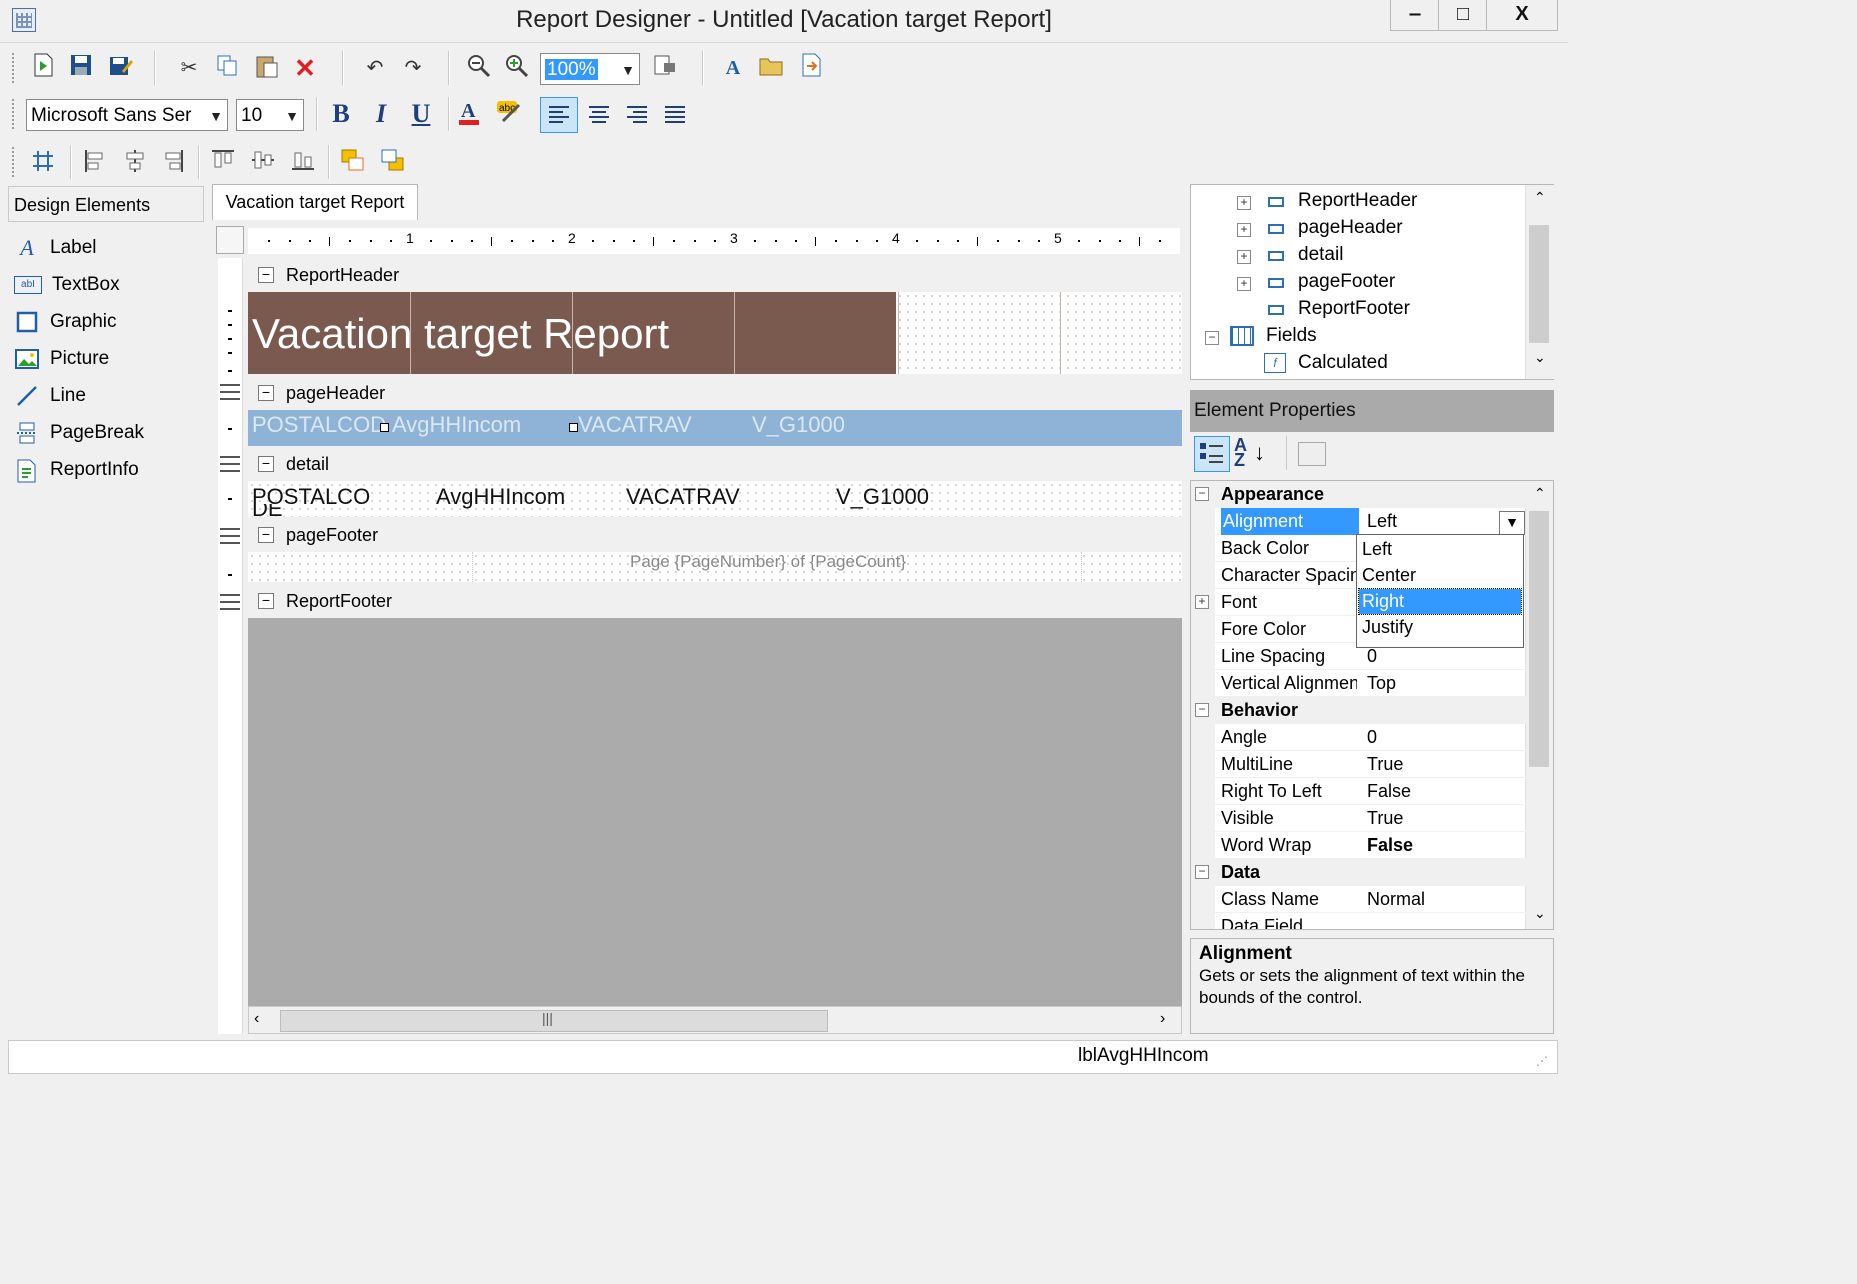 The width and height of the screenshot is (1857, 1284). What do you see at coordinates (1350, 228) in the screenshot?
I see `tree-node-pageheader: pageHeader` at bounding box center [1350, 228].